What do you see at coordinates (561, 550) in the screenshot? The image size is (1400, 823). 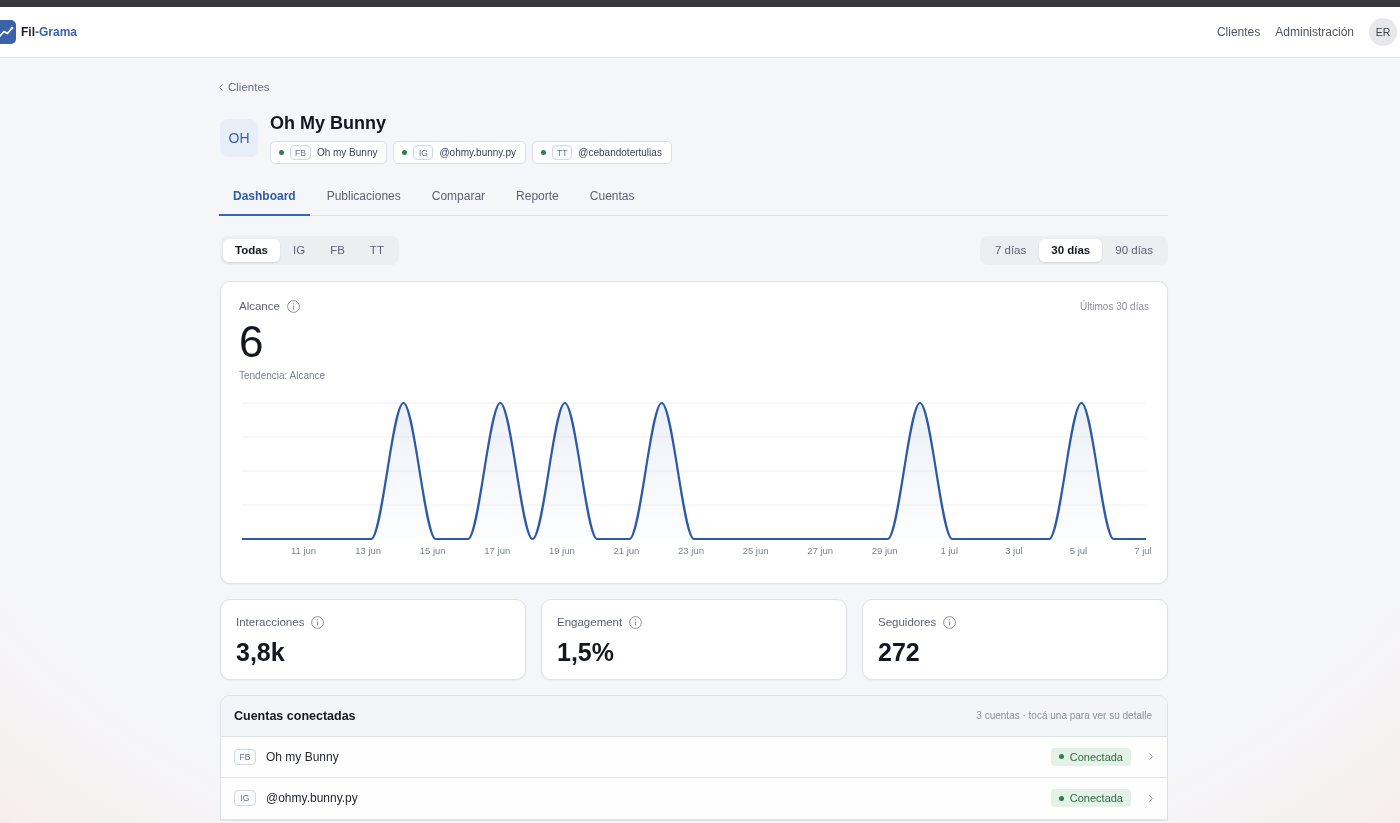 I see `x-axis-label: 19 jun` at bounding box center [561, 550].